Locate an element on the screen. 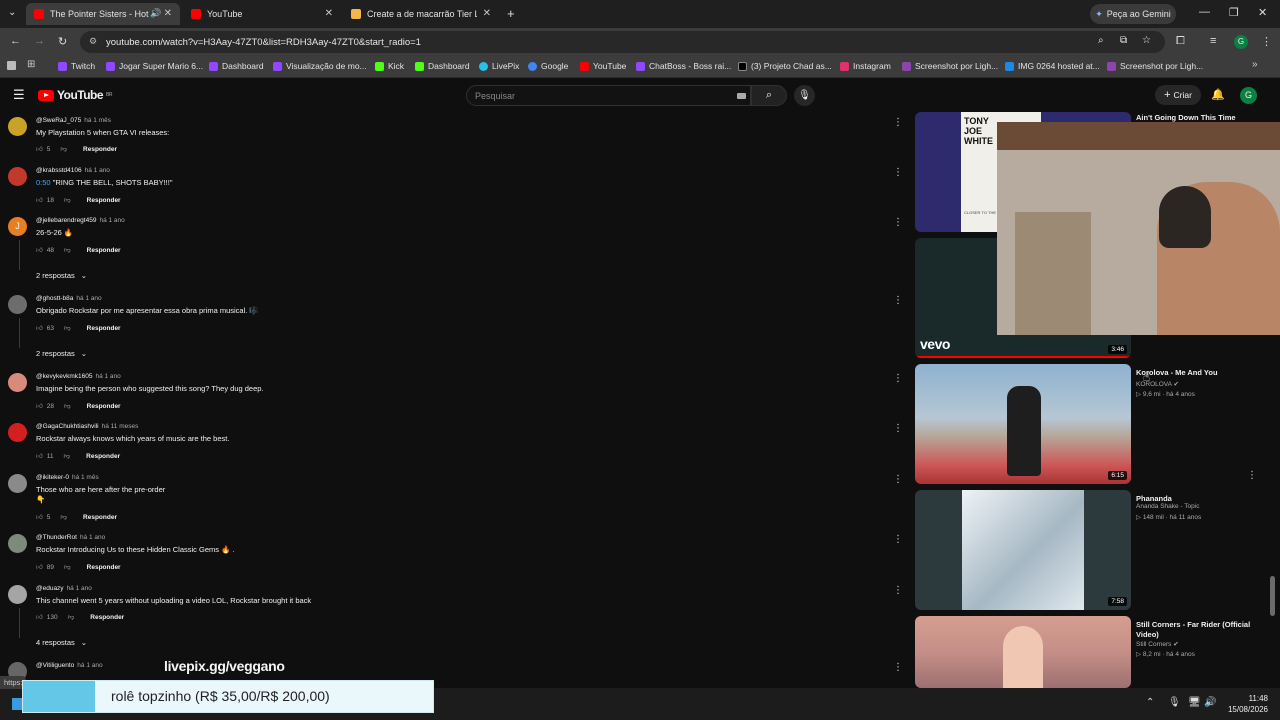 The image size is (1280, 720). channel-row: Still Corners ✔ is located at coordinates (1157, 644).